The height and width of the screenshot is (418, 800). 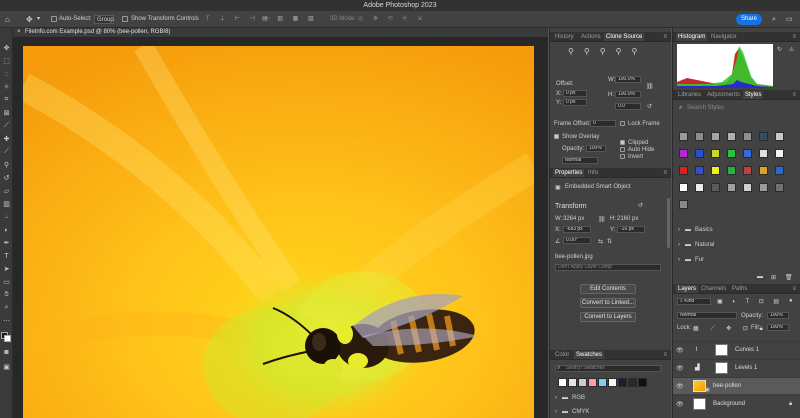 What do you see at coordinates (791, 301) in the screenshot?
I see `filter-toggle: ●` at bounding box center [791, 301].